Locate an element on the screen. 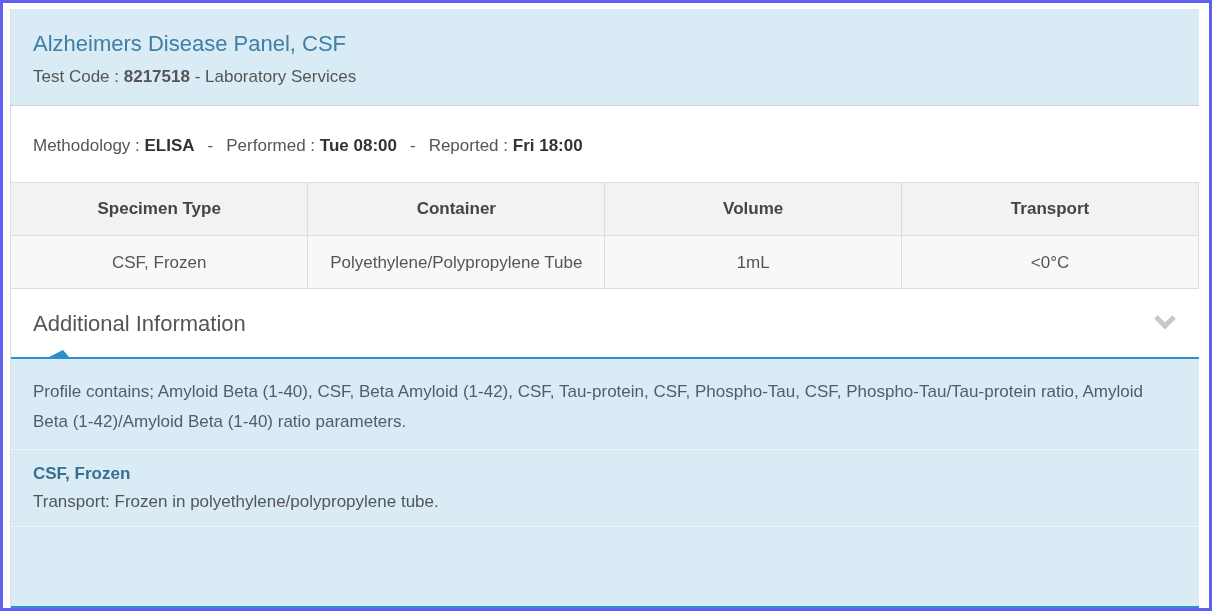 The image size is (1212, 611). table-cell: Polyethylene/Polypropylene Tube is located at coordinates (456, 262).